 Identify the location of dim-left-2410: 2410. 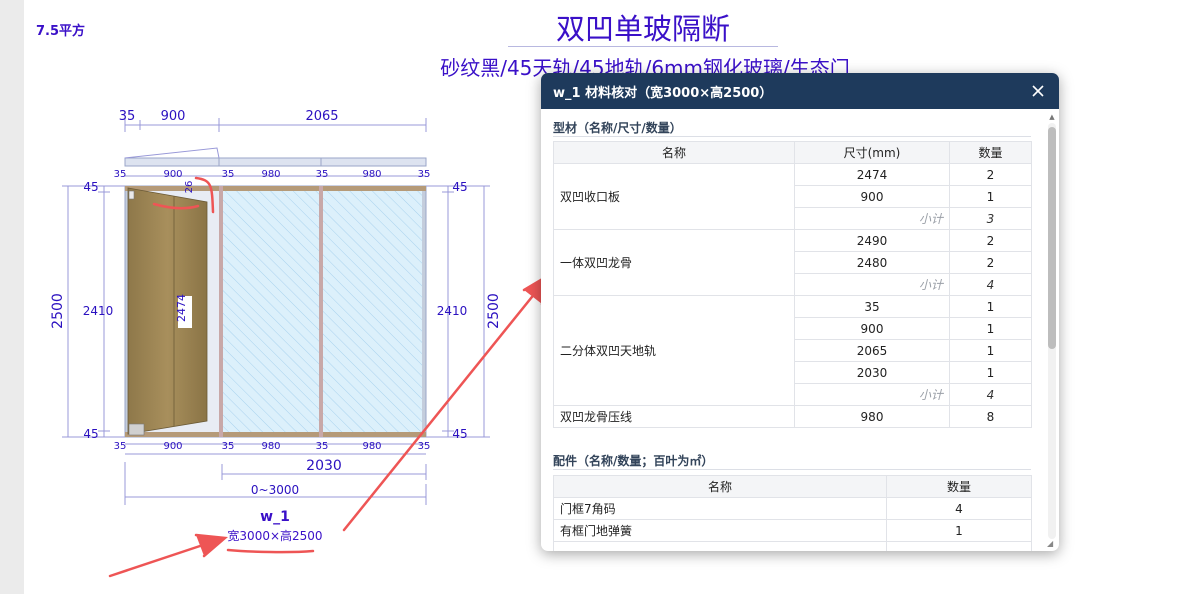
(98, 311).